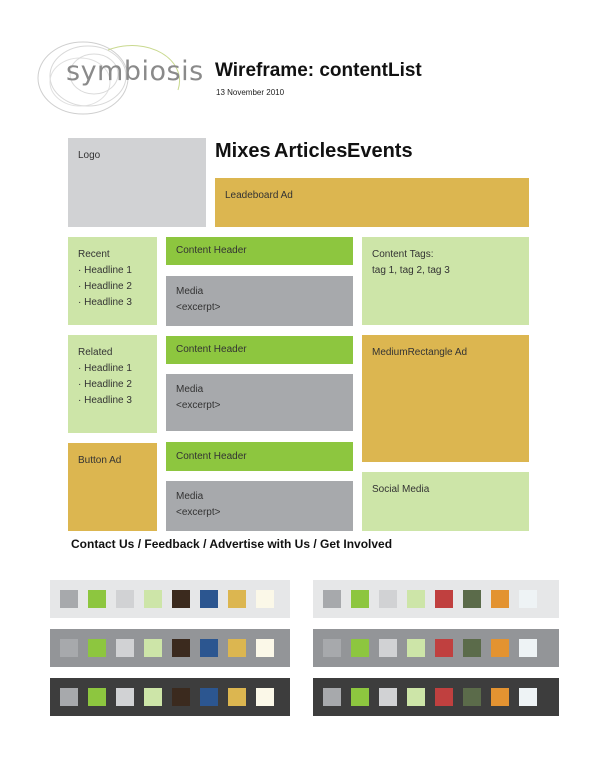 The width and height of the screenshot is (600, 776). I want to click on button-ad: Button Ad, so click(112, 487).